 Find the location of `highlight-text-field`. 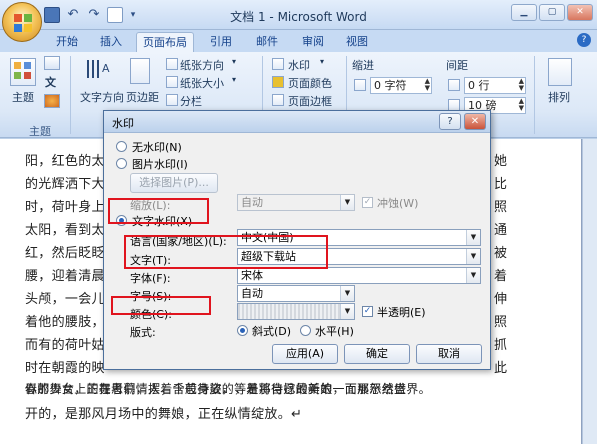

highlight-text-field is located at coordinates (226, 252).